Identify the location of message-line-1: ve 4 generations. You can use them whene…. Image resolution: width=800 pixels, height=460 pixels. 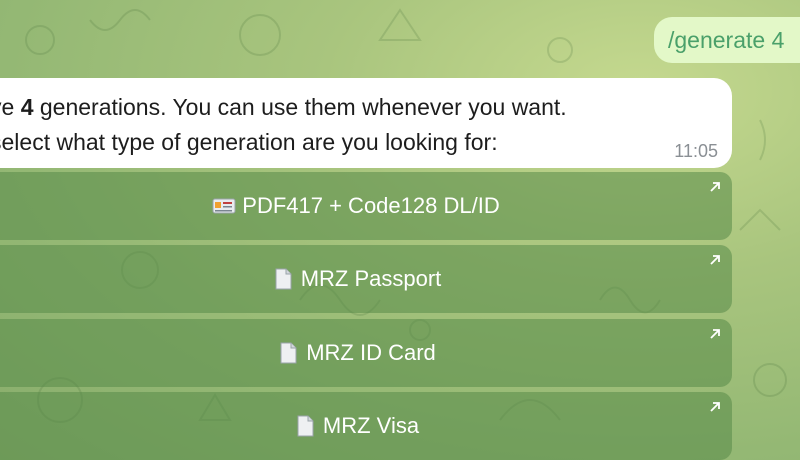
(356, 107).